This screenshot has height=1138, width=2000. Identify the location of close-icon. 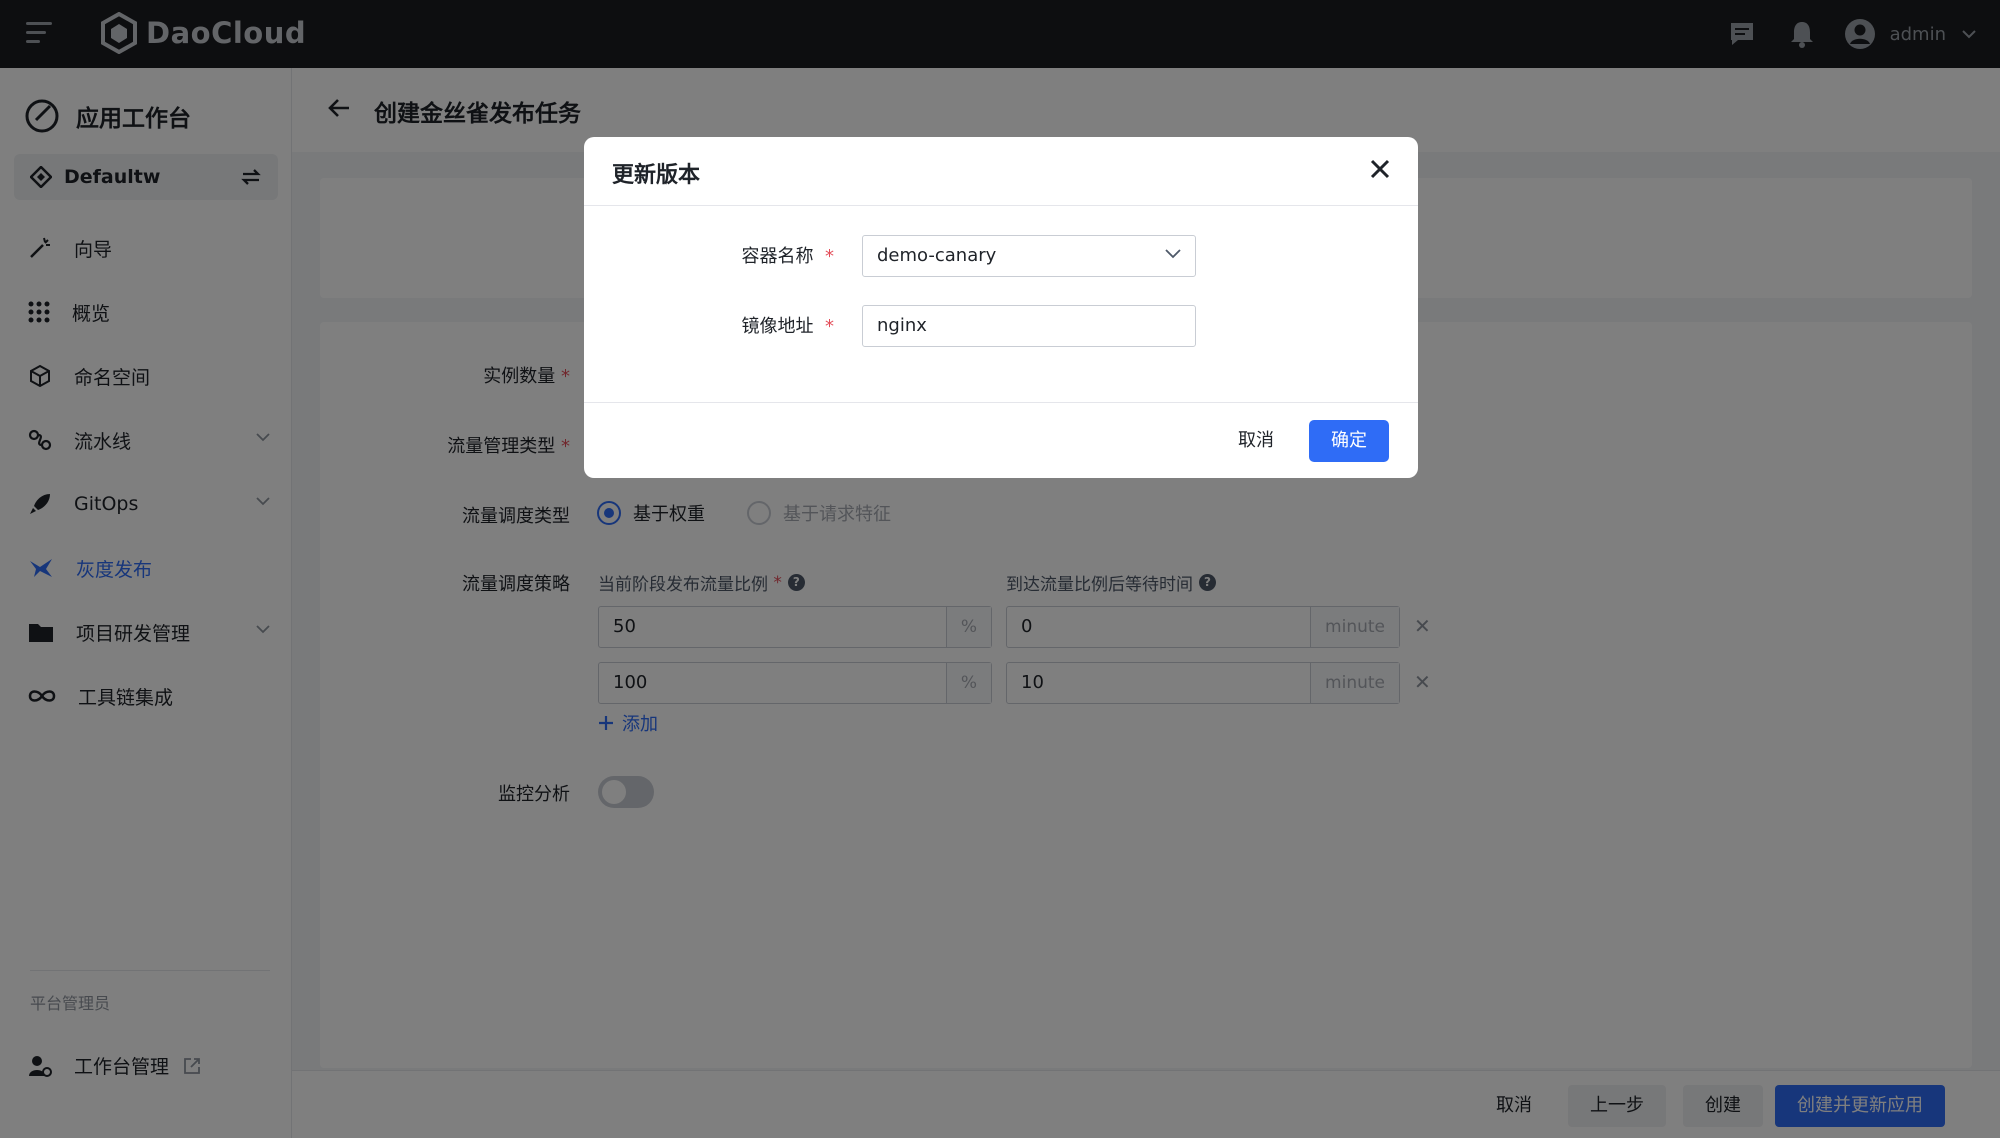
(1380, 169).